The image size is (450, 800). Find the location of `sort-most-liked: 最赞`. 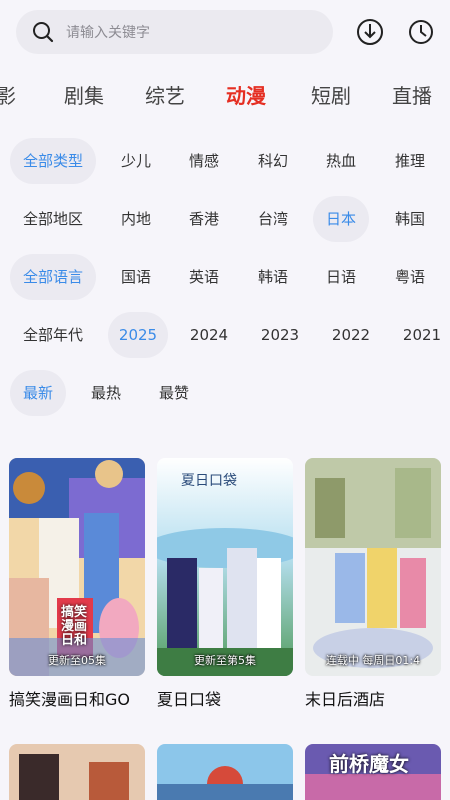

sort-most-liked: 最赞 is located at coordinates (174, 393).